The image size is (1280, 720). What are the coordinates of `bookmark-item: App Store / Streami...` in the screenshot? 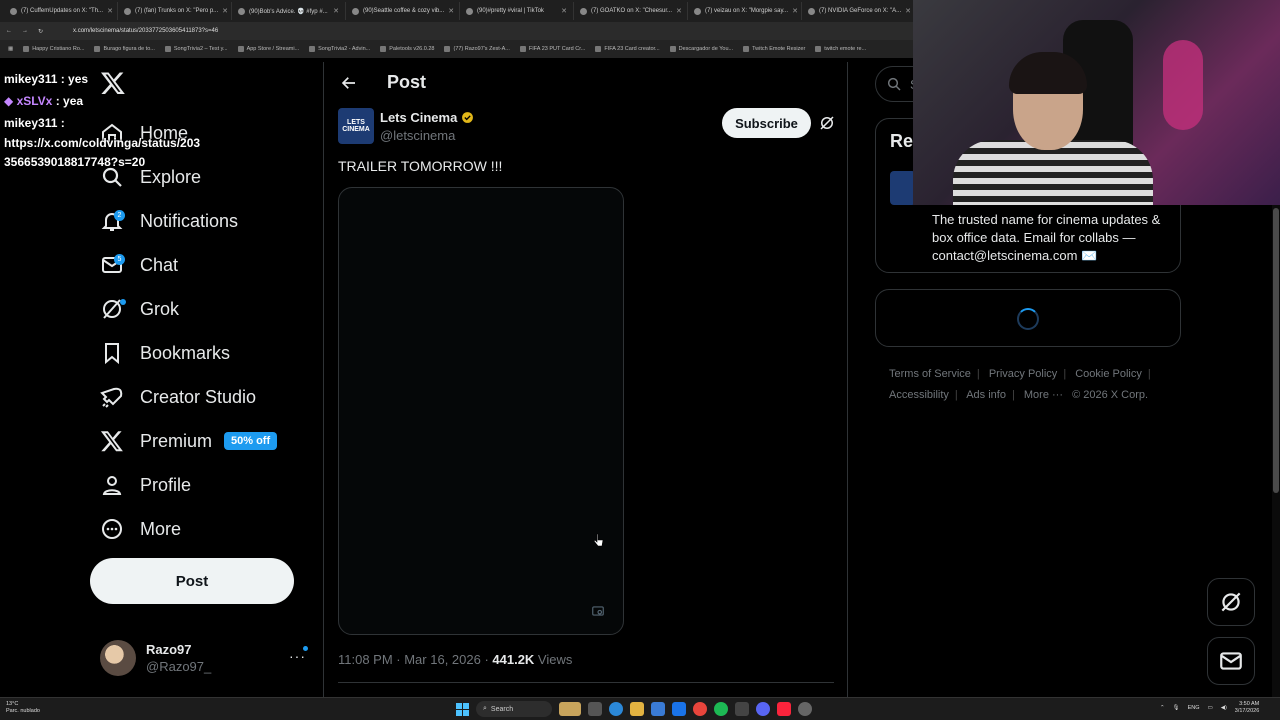 It's located at (268, 49).